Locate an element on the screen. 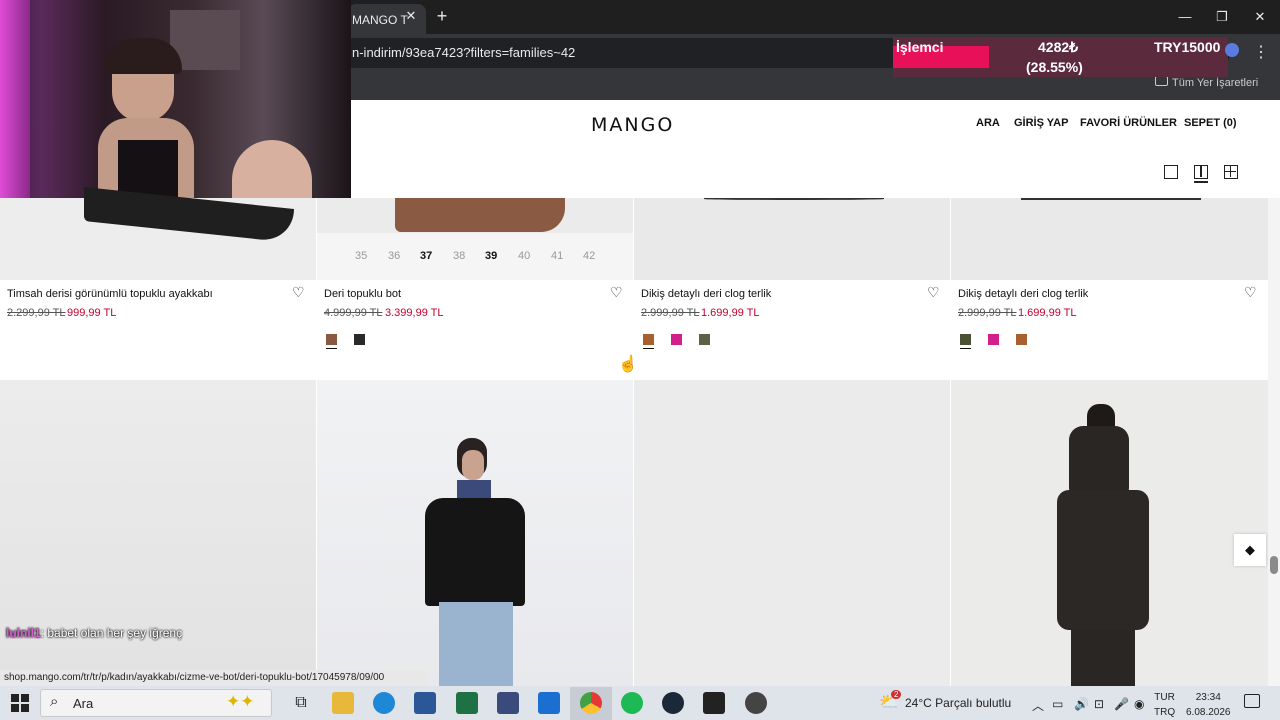 The height and width of the screenshot is (720, 1280). goal-emblem-icon is located at coordinates (1232, 50).